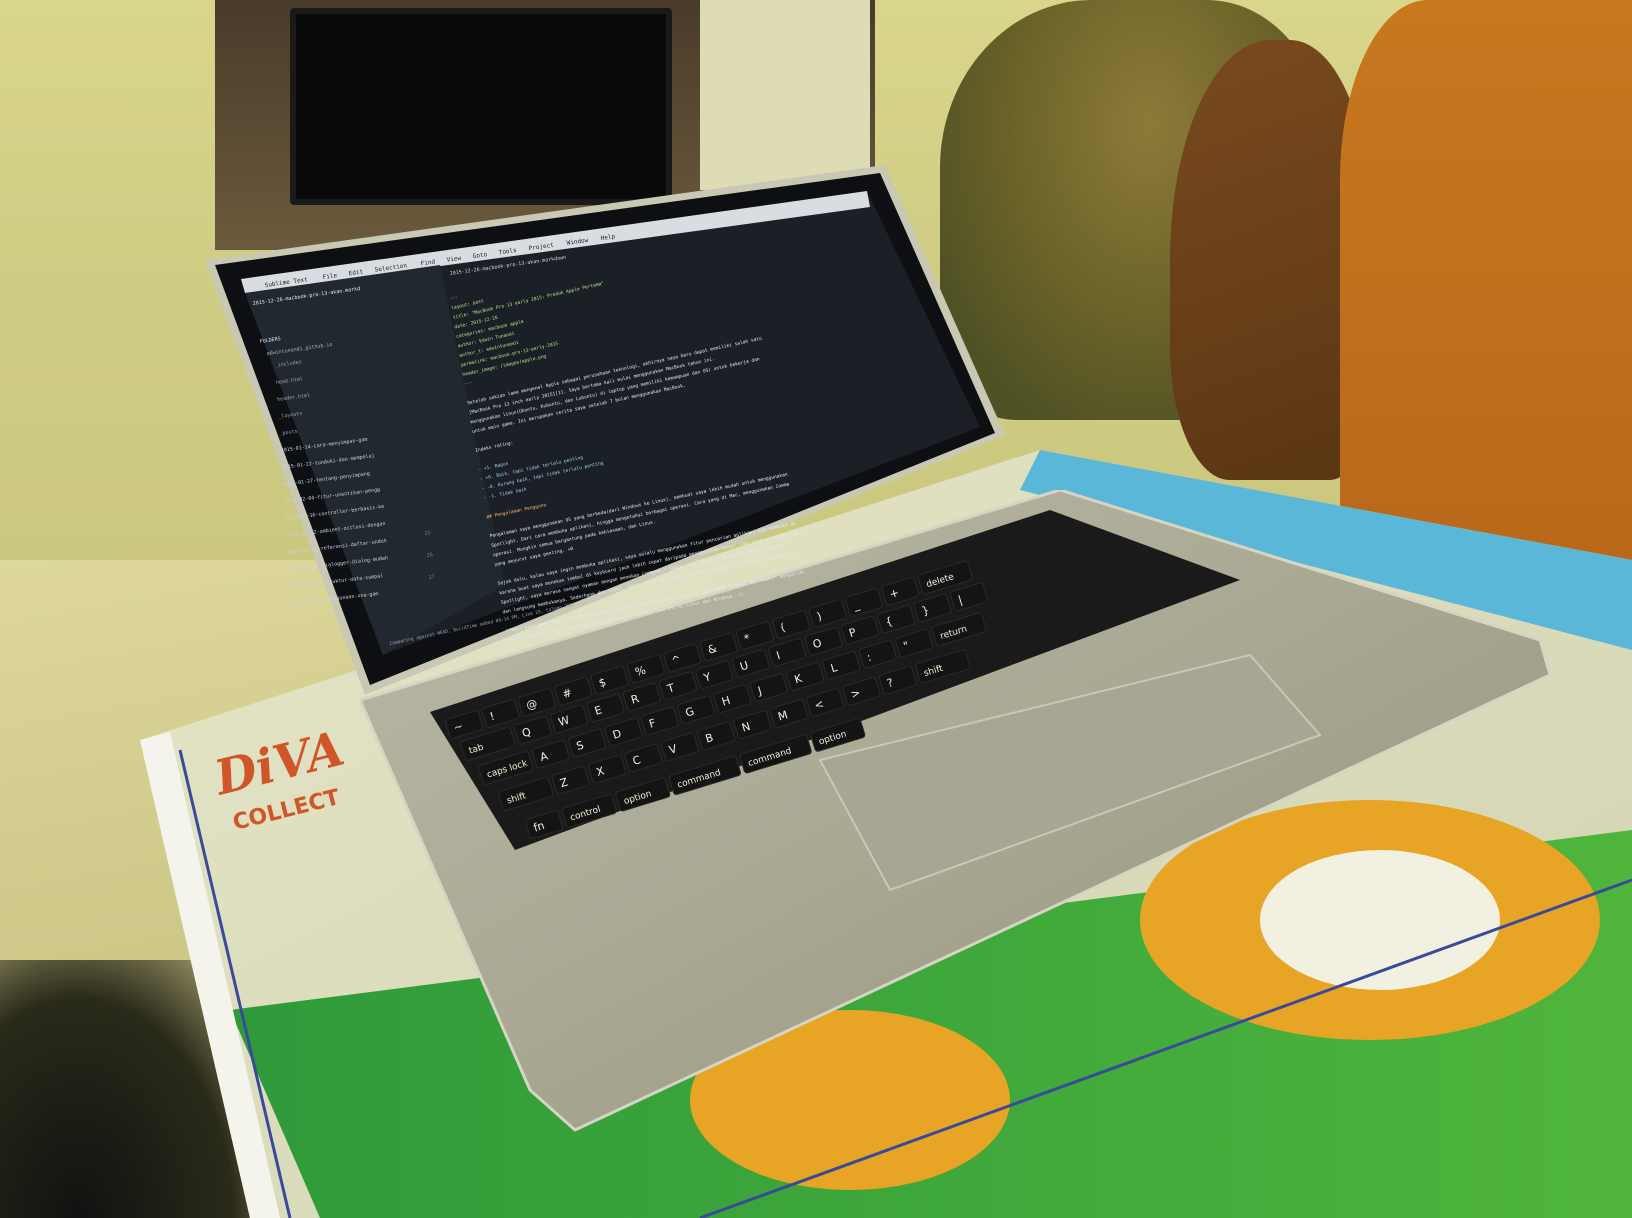 This screenshot has width=1632, height=1218. Describe the element at coordinates (429, 555) in the screenshot. I see `line-number: 26` at that location.